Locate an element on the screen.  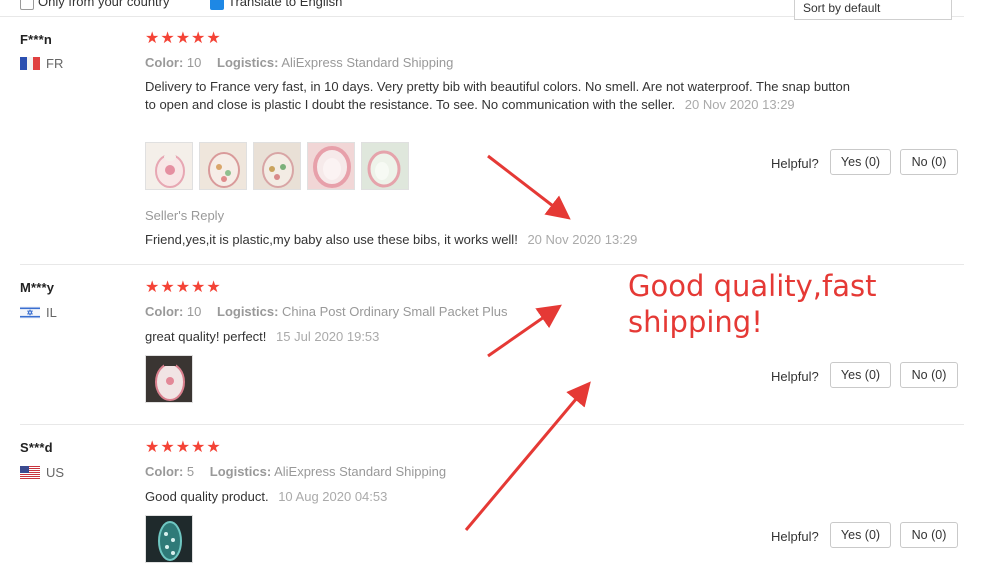
only-country-checkbox is located at coordinates (27, 5).